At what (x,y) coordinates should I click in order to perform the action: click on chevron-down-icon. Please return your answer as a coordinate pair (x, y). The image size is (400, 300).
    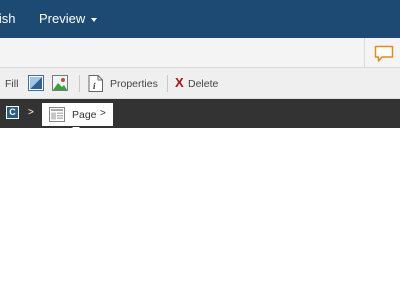
    Looking at the image, I should click on (94, 19).